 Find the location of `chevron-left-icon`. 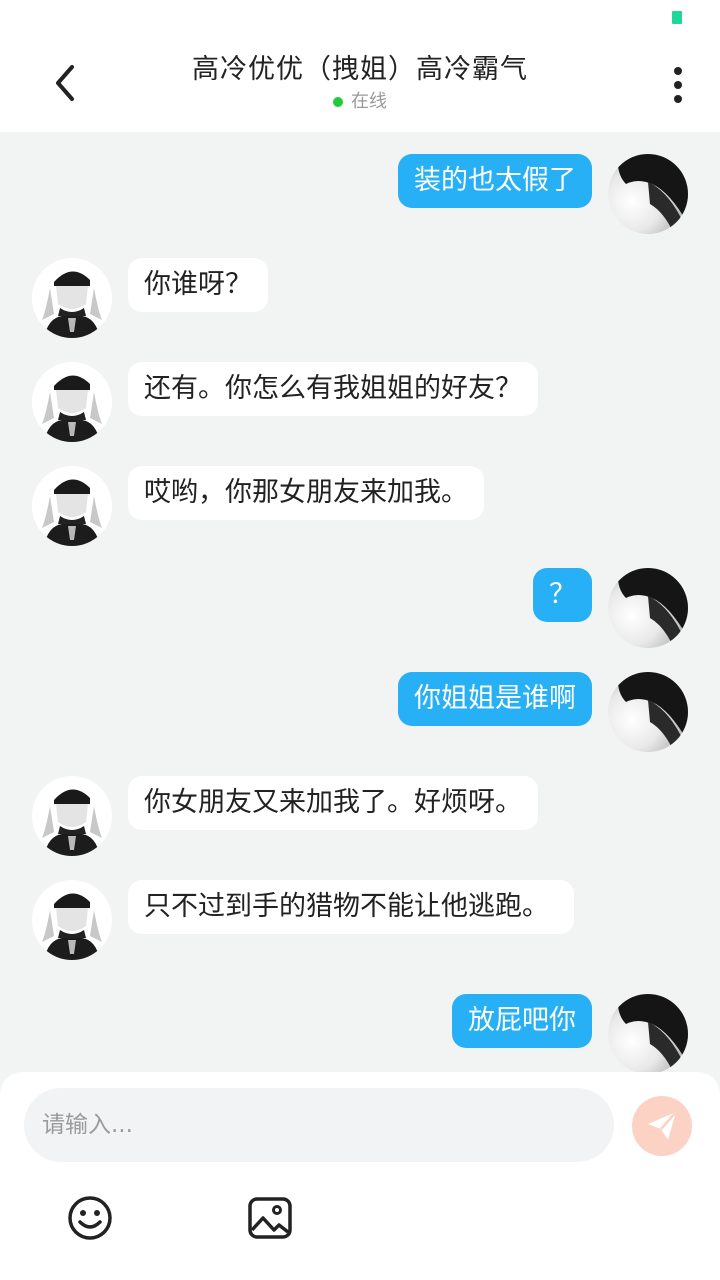

chevron-left-icon is located at coordinates (65, 83).